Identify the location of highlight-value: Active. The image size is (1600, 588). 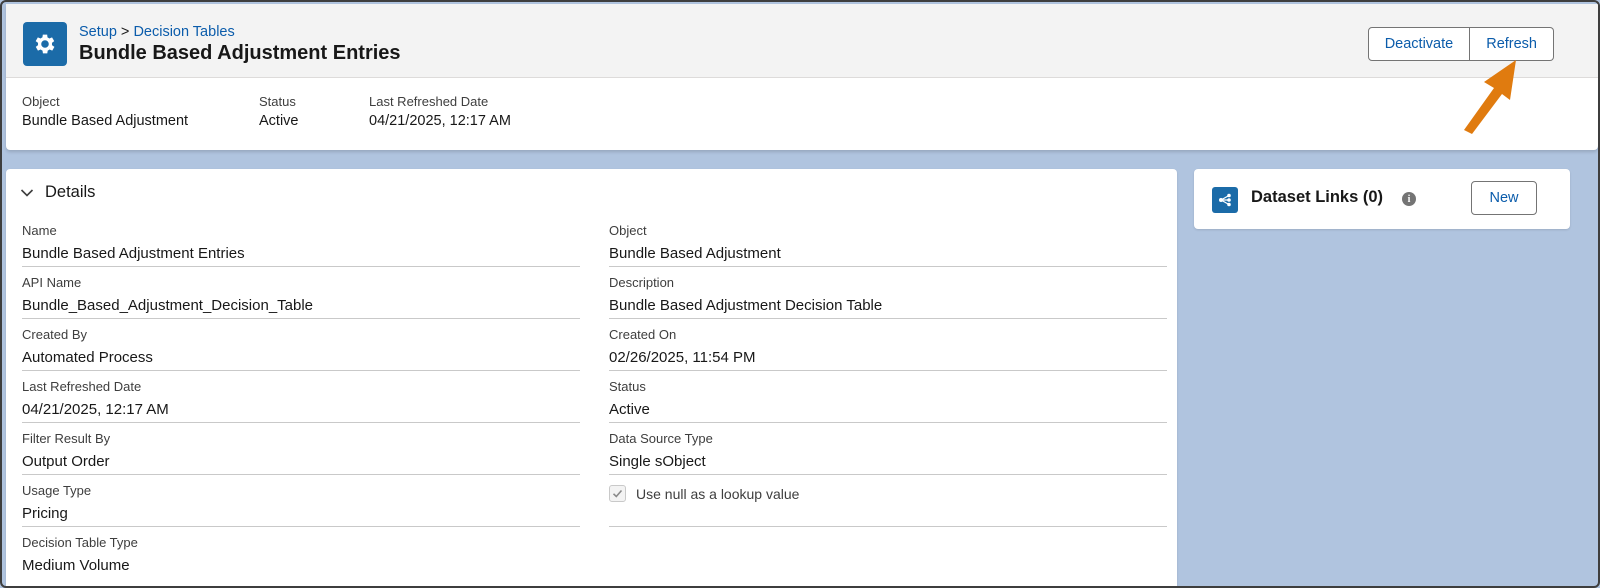
(279, 121).